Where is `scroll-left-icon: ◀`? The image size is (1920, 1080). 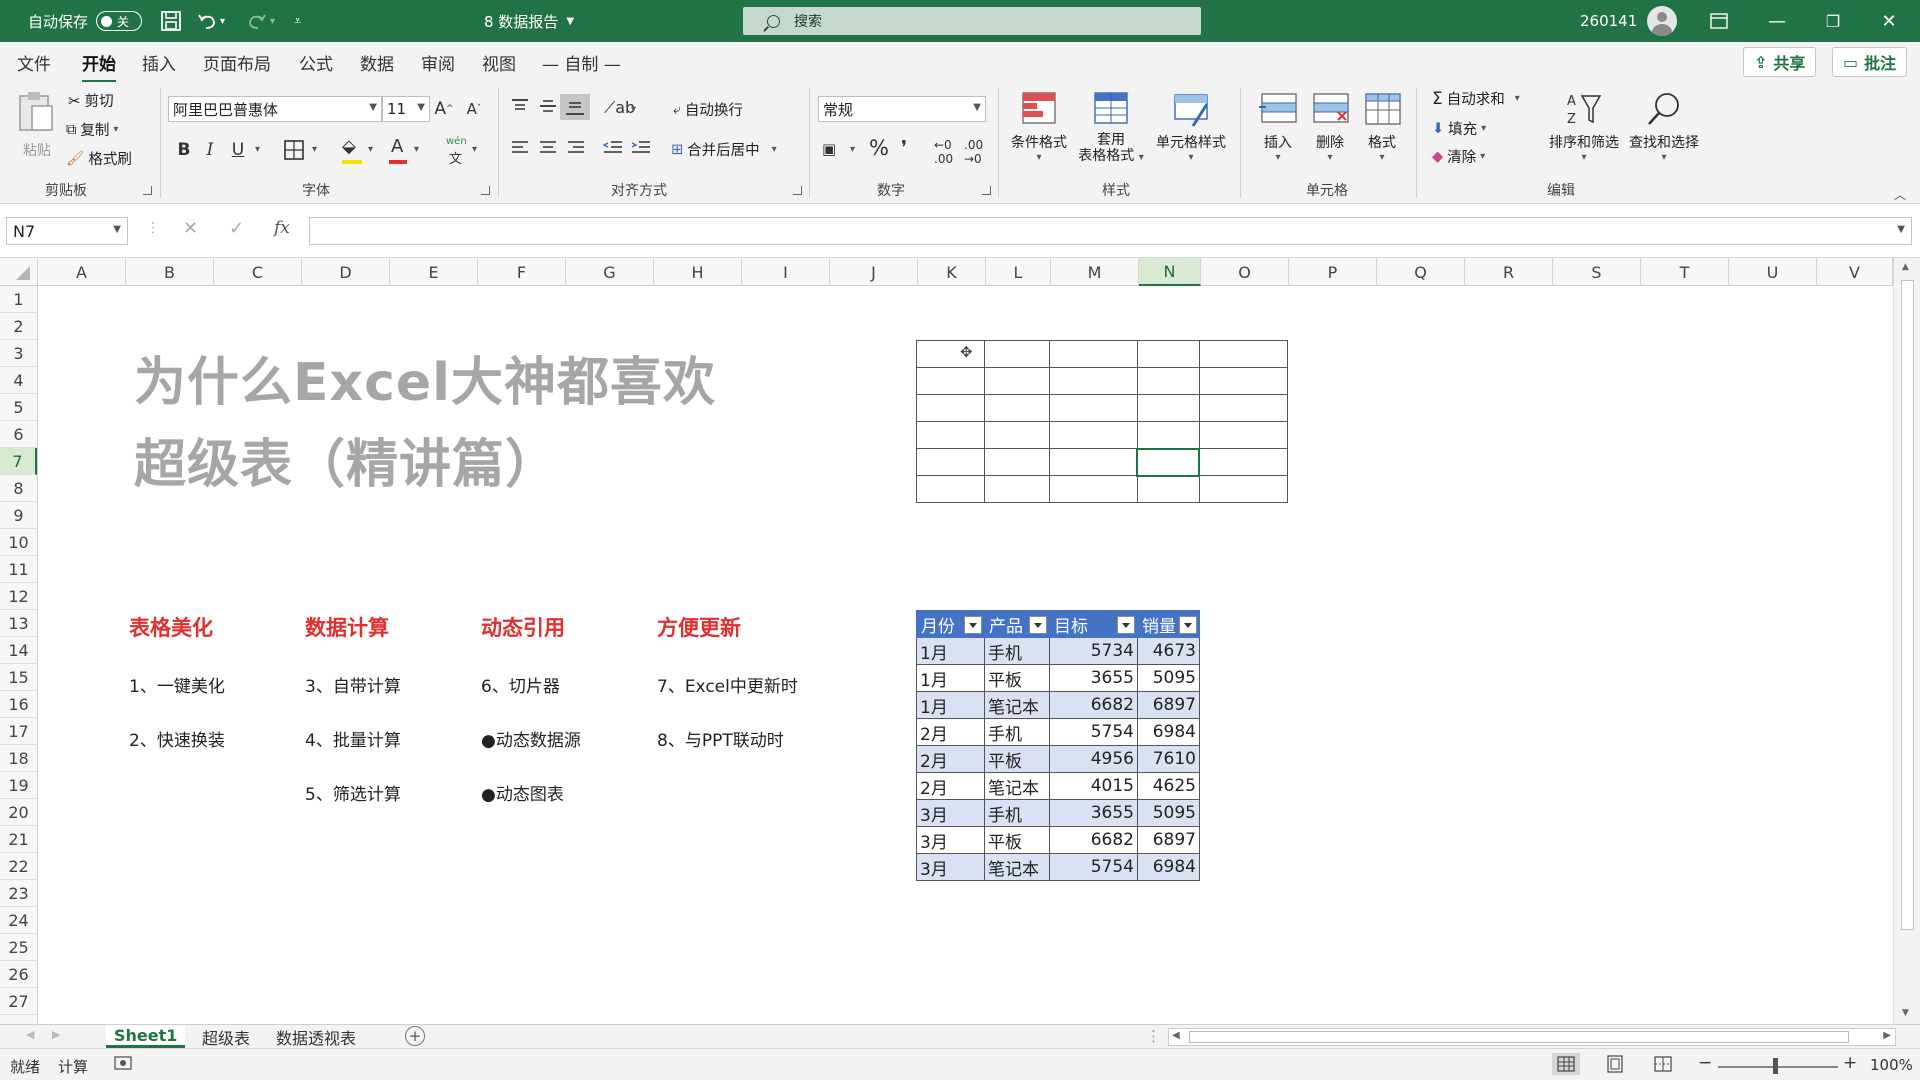
scroll-left-icon: ◀ is located at coordinates (1176, 1035).